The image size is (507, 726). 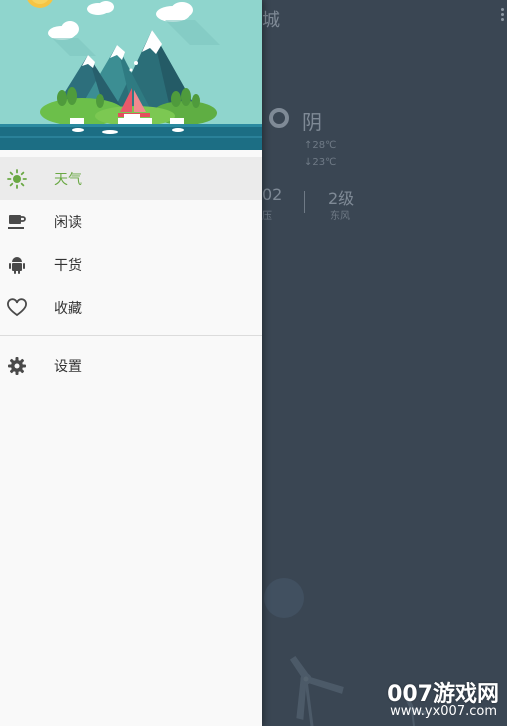 I want to click on heart-icon, so click(x=17, y=306).